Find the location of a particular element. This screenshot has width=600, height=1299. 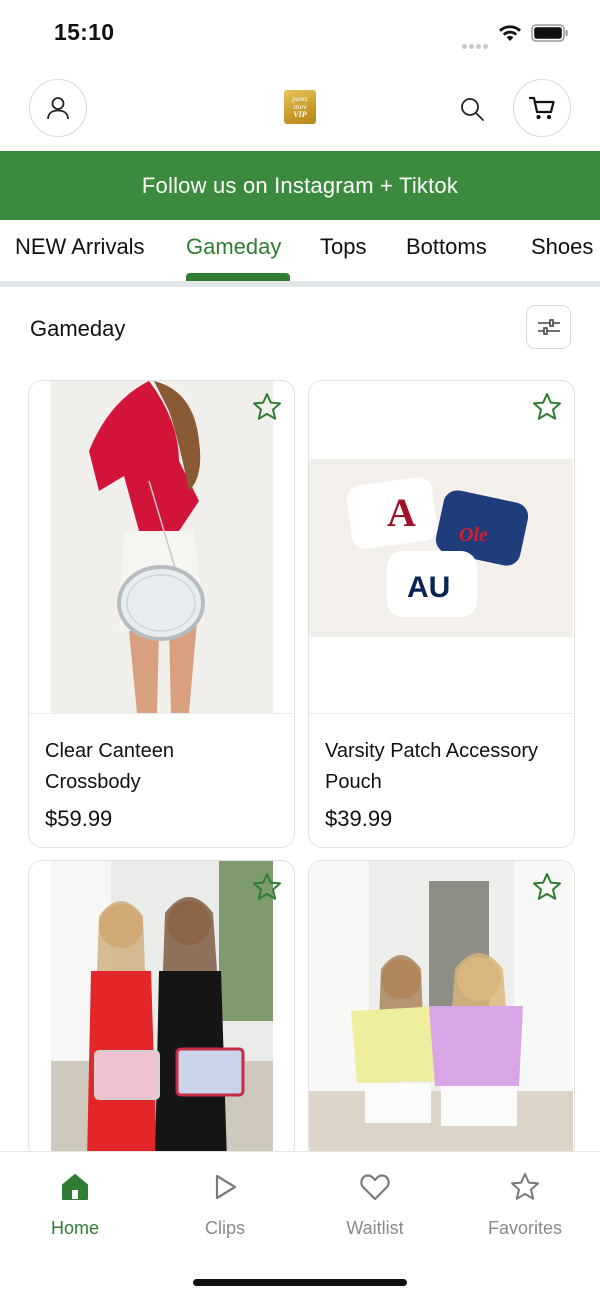

logo-line-3: VIP is located at coordinates (300, 114).